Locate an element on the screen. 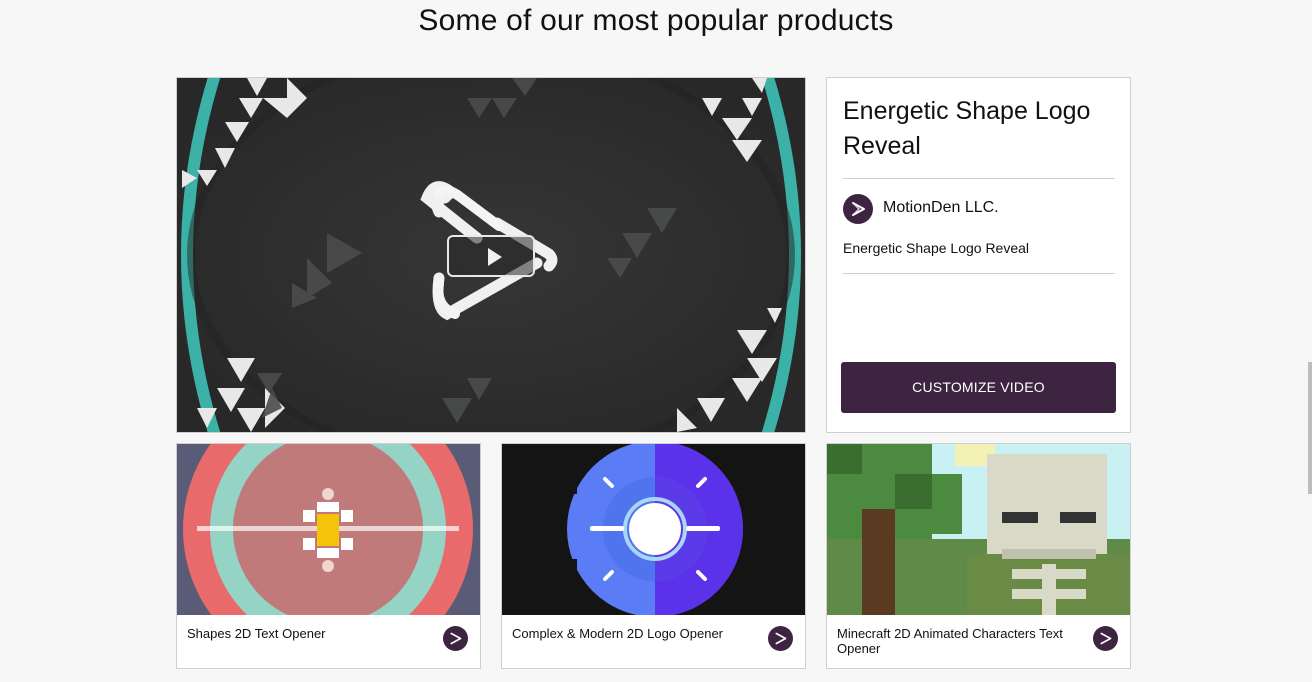 The image size is (1312, 682). product-title: Complex & Modern 2D Logo Opener is located at coordinates (632, 633).